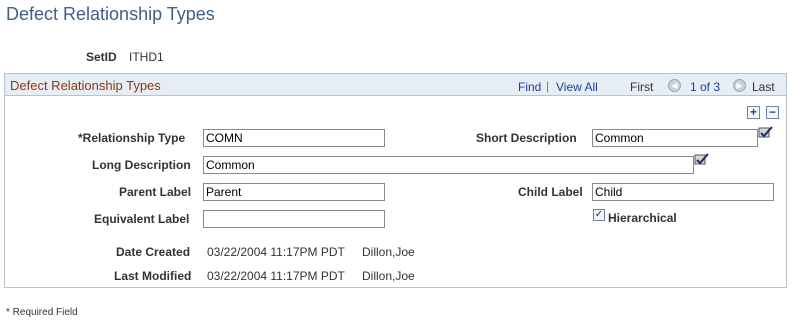  Describe the element at coordinates (642, 218) in the screenshot. I see `hierarchical-label: Hierarchical` at that location.